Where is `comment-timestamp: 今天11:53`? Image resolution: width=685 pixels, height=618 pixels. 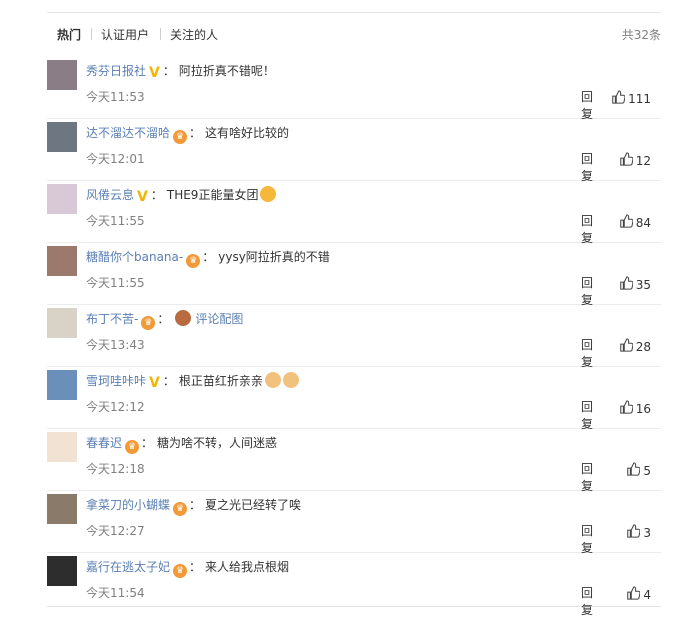
comment-timestamp: 今天11:53 is located at coordinates (115, 97).